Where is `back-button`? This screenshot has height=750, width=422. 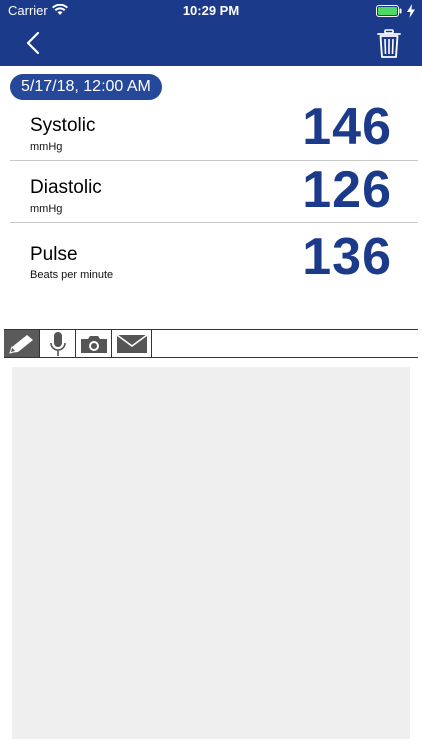
back-button is located at coordinates (33, 43).